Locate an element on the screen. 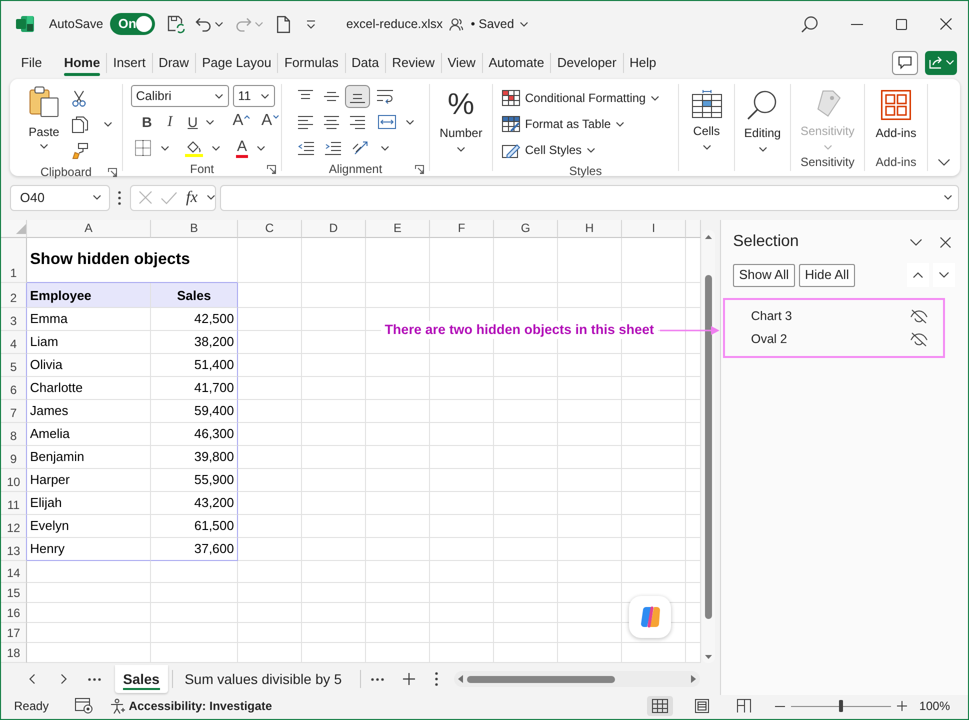 The height and width of the screenshot is (720, 969). chevron-left-icon is located at coordinates (32, 679).